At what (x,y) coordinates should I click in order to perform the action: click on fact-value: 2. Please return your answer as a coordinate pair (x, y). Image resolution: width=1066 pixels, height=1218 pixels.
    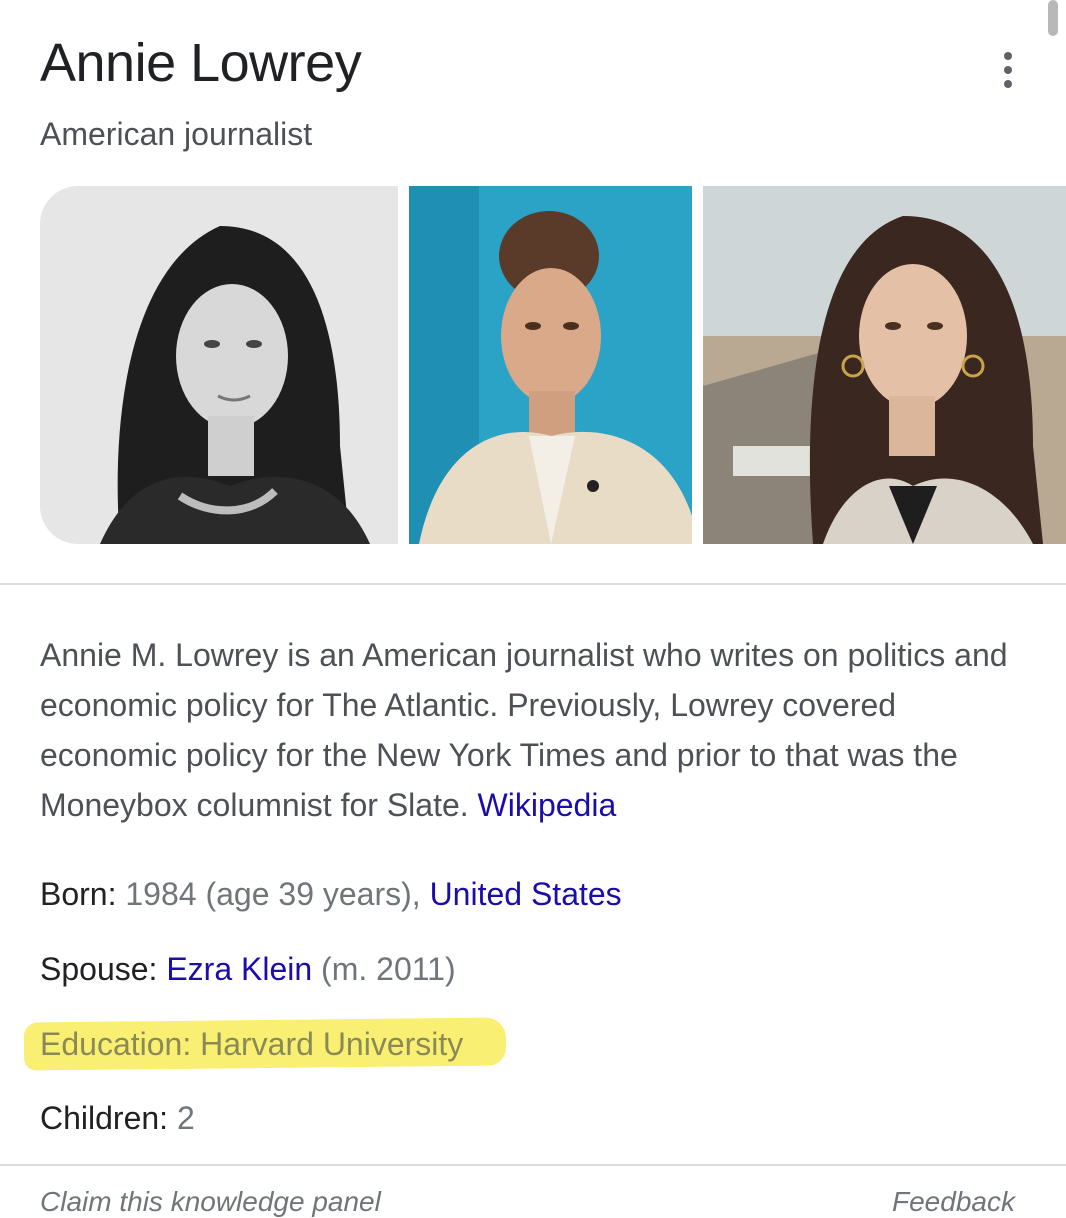
    Looking at the image, I should click on (185, 1118).